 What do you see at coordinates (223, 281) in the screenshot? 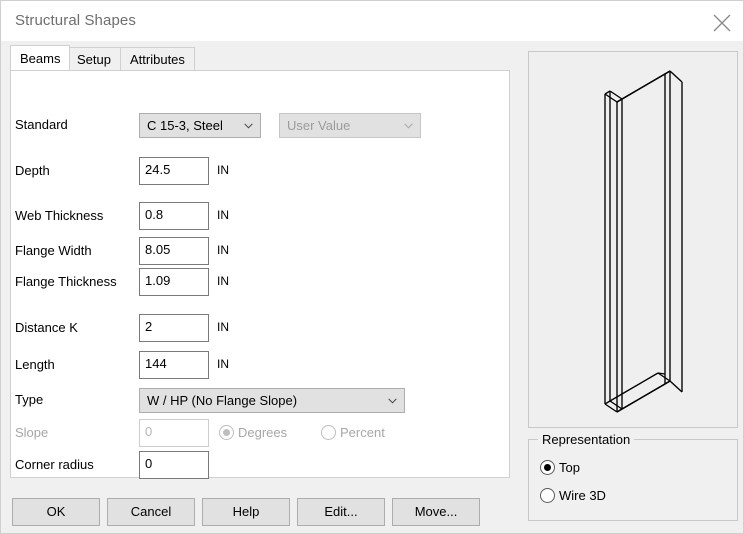
I see `flange-thickness-unit: IN` at bounding box center [223, 281].